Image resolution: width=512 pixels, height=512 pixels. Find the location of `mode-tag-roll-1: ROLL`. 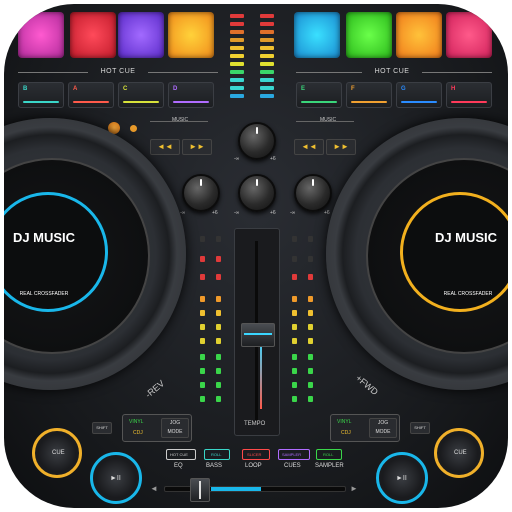

mode-tag-roll-1: ROLL is located at coordinates (217, 454).